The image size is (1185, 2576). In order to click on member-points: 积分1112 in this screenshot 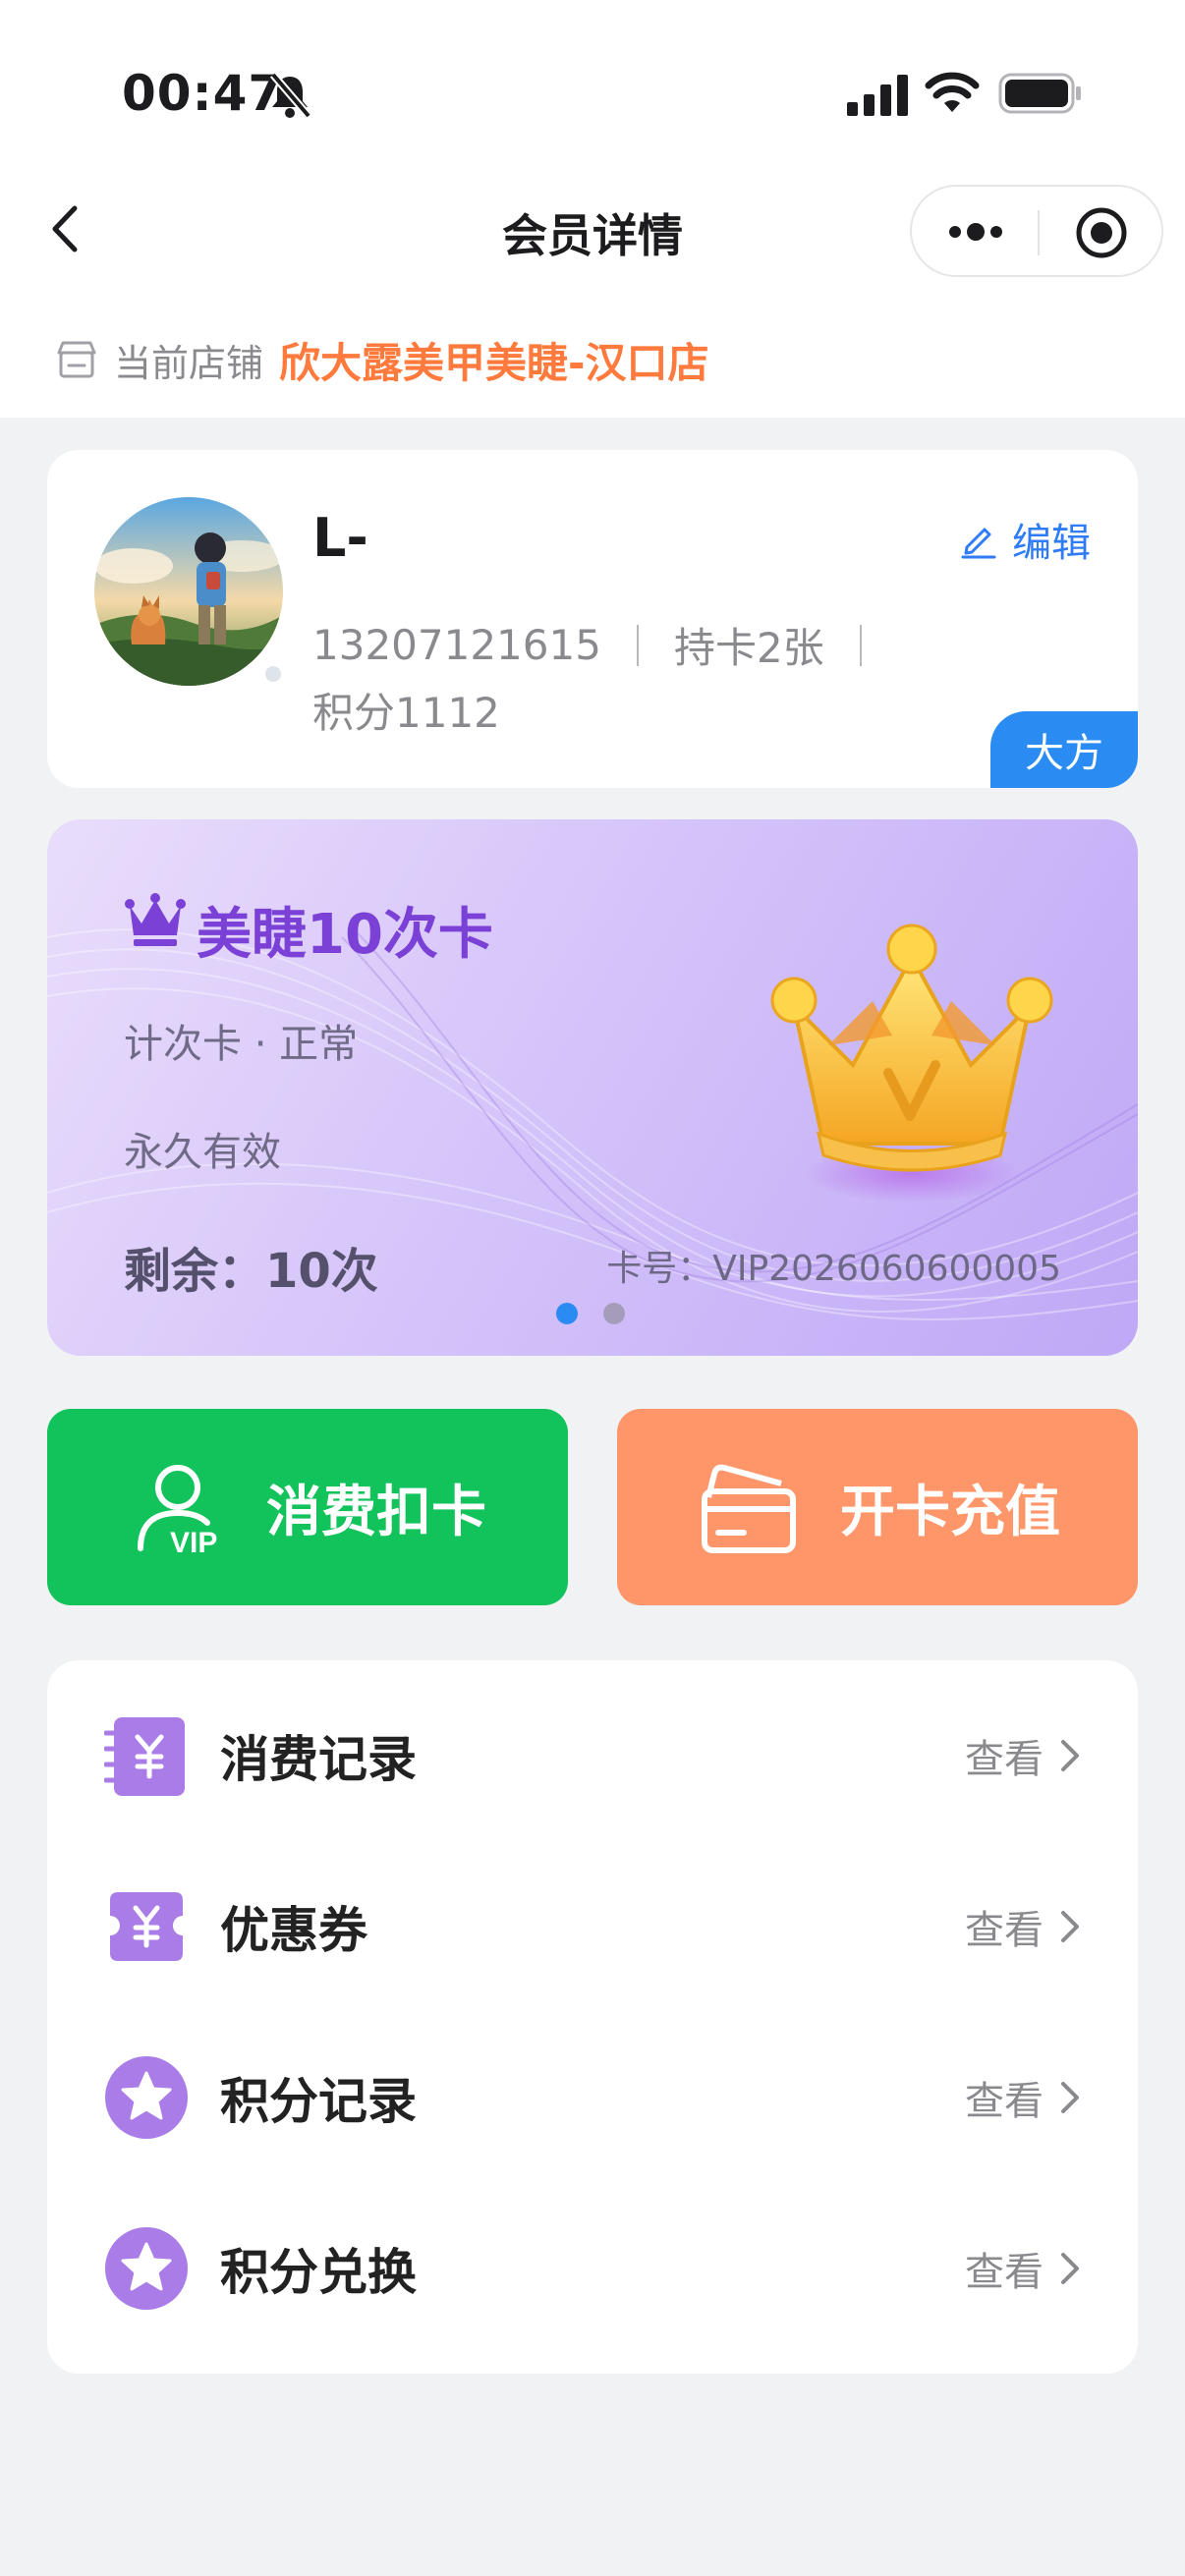, I will do `click(406, 713)`.